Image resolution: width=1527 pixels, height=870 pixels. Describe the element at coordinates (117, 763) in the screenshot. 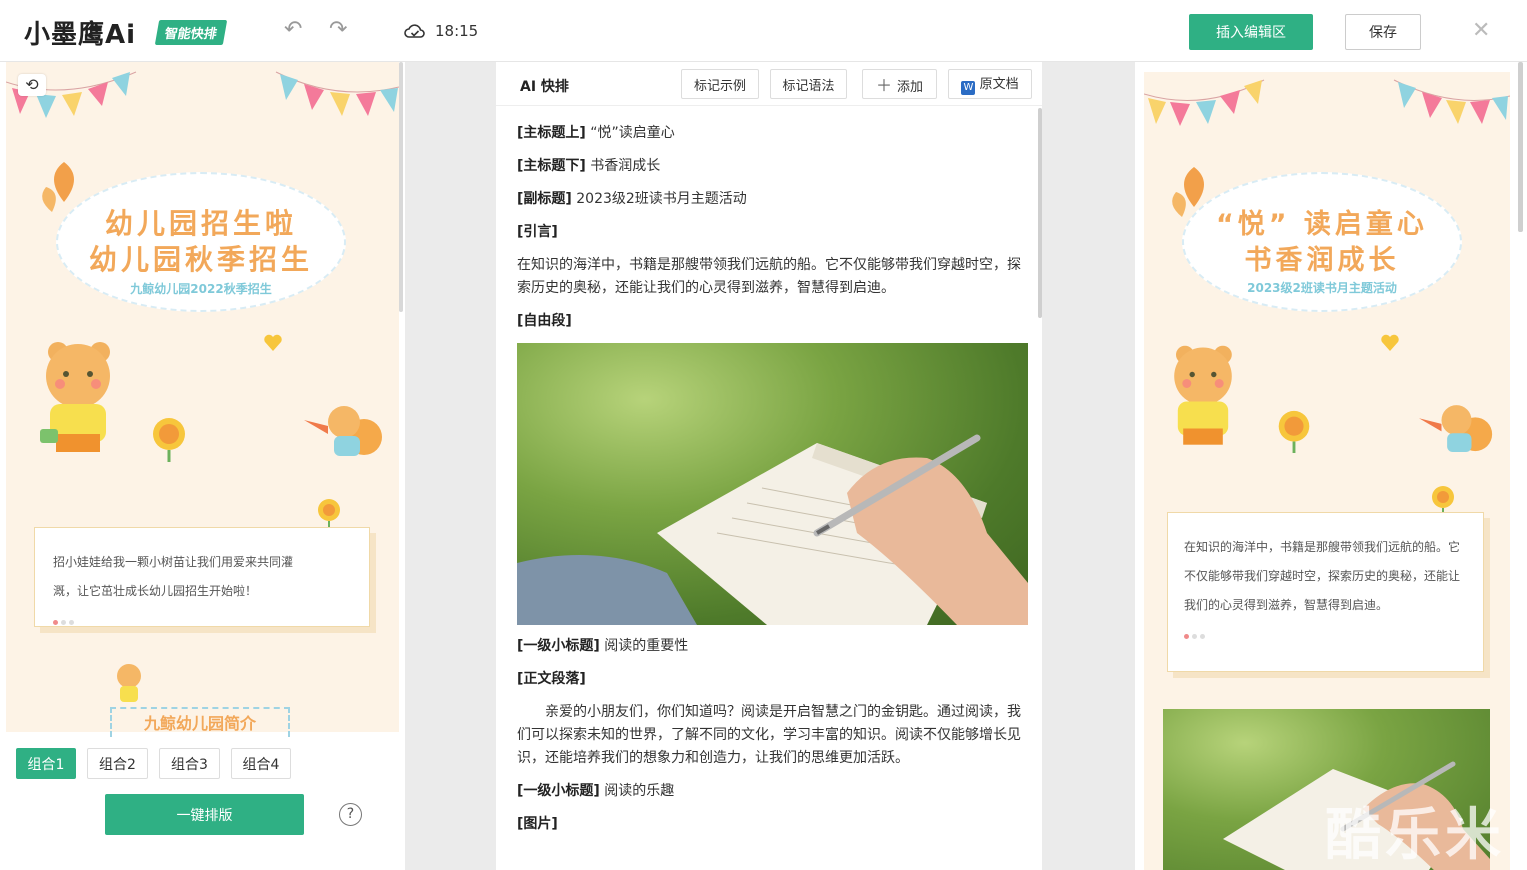

I see `group-button-2: 组合2` at that location.